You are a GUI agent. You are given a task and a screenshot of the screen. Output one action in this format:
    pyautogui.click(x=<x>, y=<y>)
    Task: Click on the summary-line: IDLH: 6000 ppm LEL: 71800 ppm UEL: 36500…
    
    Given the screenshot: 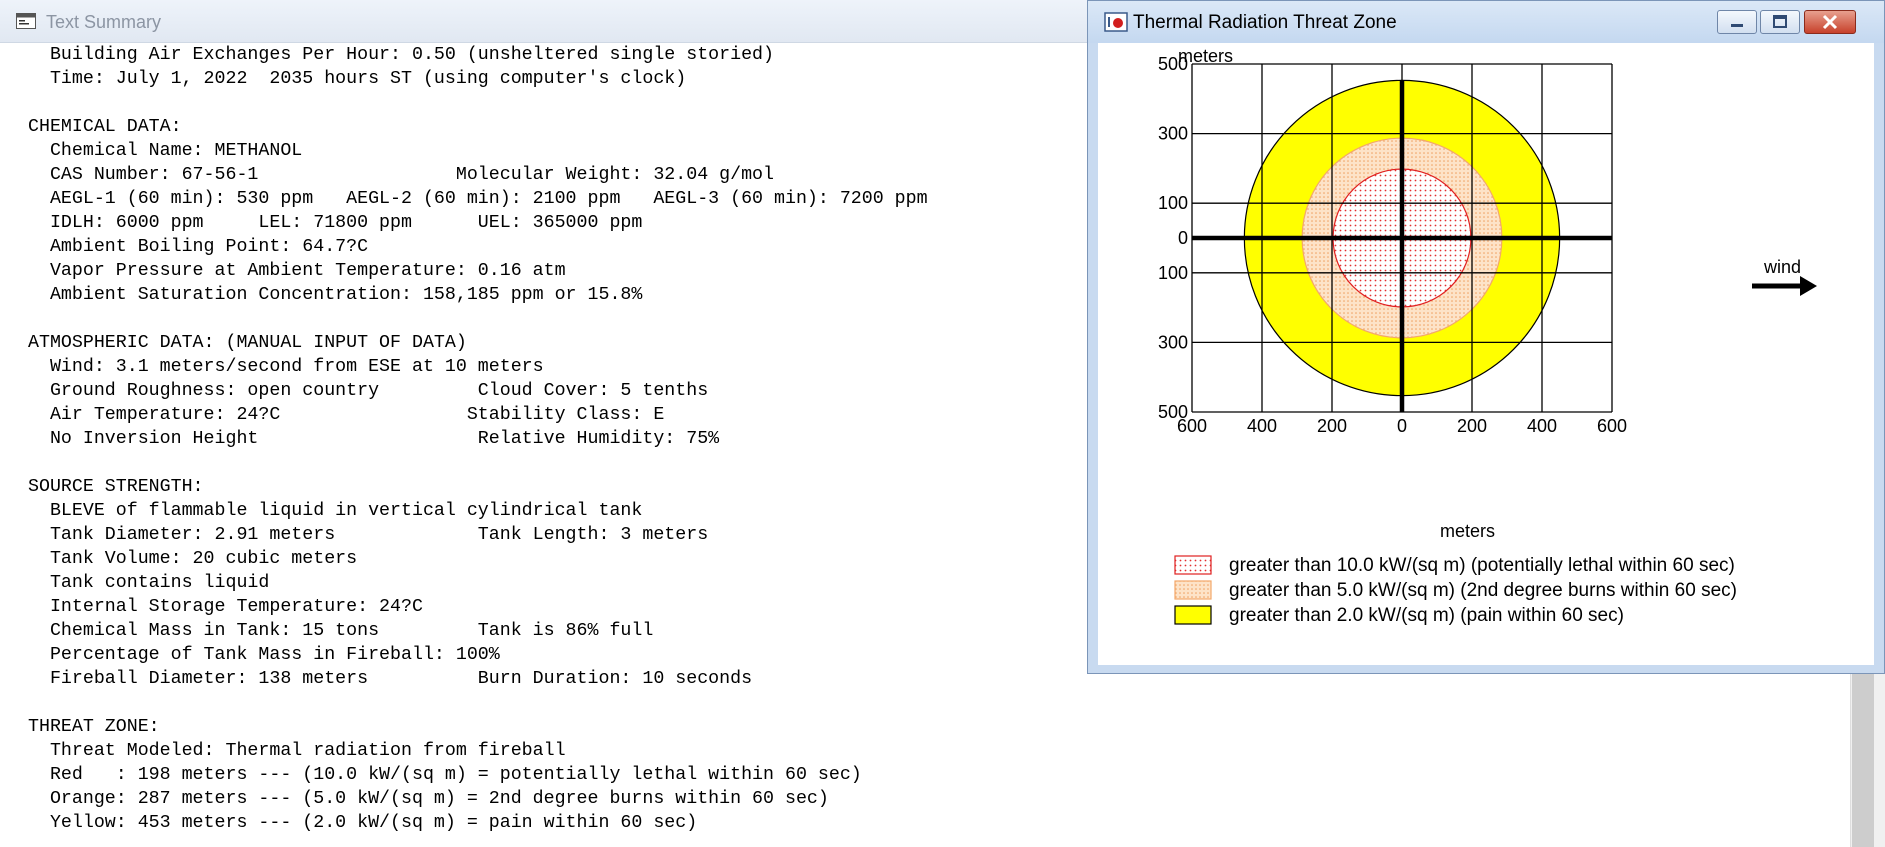 What is the action you would take?
    pyautogui.click(x=335, y=223)
    